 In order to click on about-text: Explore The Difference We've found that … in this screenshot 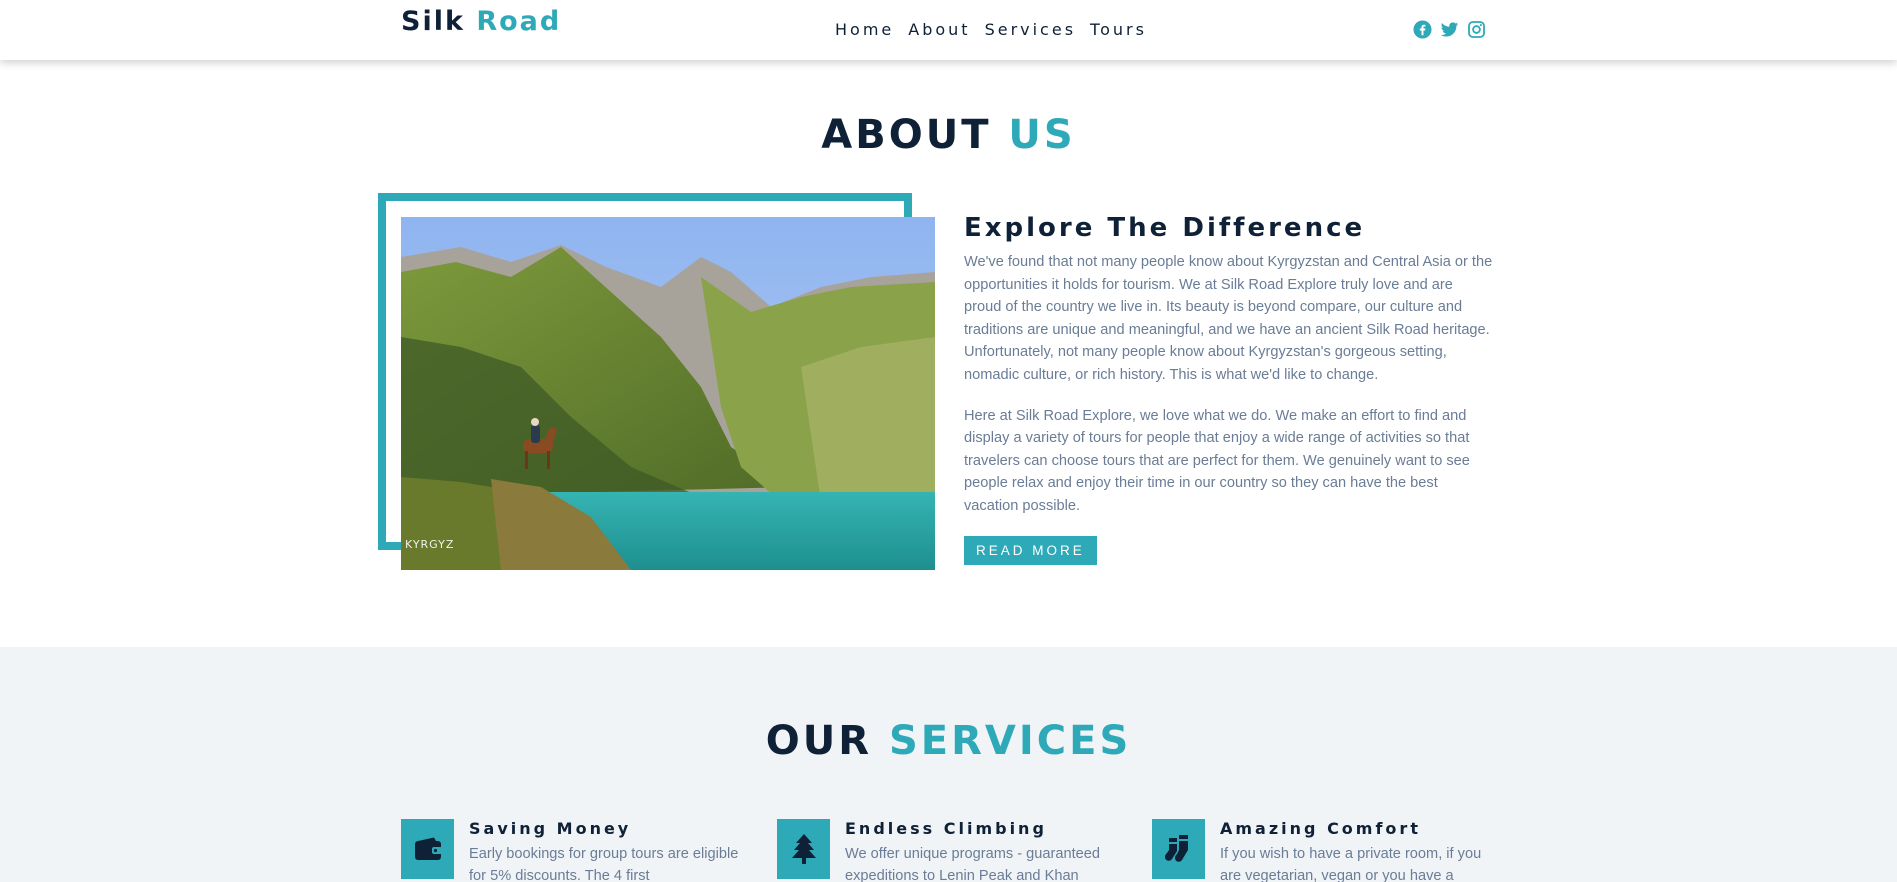, I will do `click(1229, 389)`.